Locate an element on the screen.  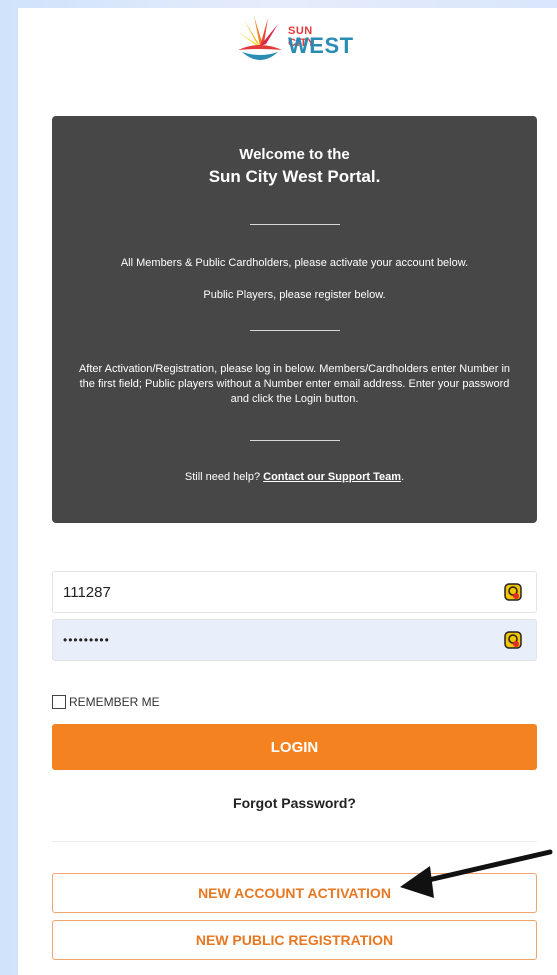
brand-line2: WEST is located at coordinates (321, 45).